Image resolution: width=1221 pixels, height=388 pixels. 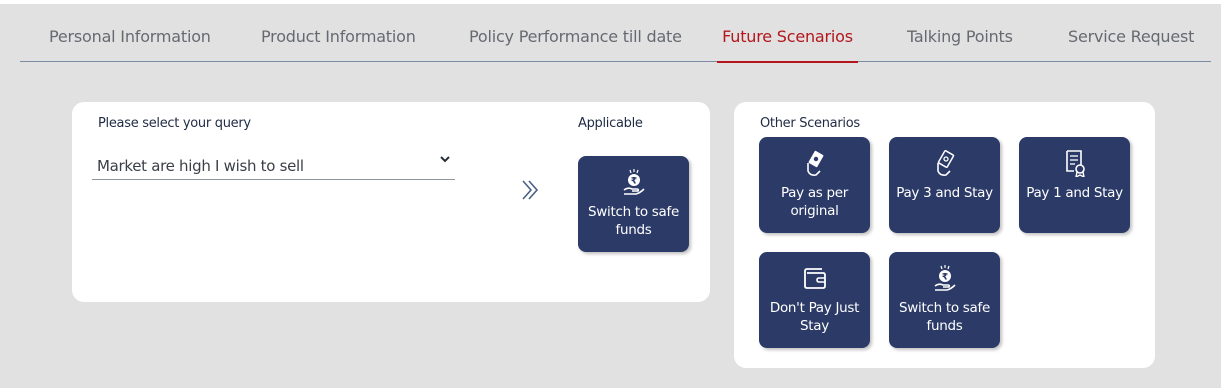 I want to click on tile-pay-as-per-original: Pay as per original, so click(x=814, y=185).